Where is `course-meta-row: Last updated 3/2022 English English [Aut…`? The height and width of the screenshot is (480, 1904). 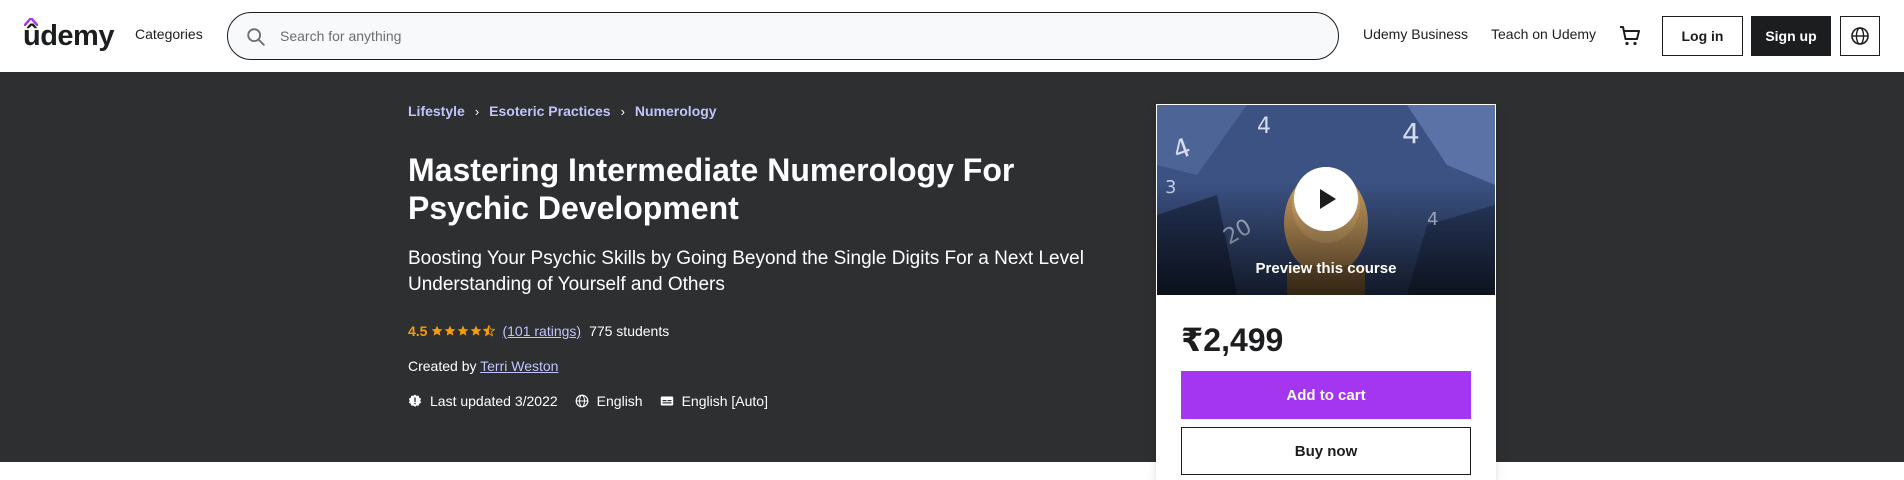 course-meta-row: Last updated 3/2022 English English [Aut… is located at coordinates (596, 401).